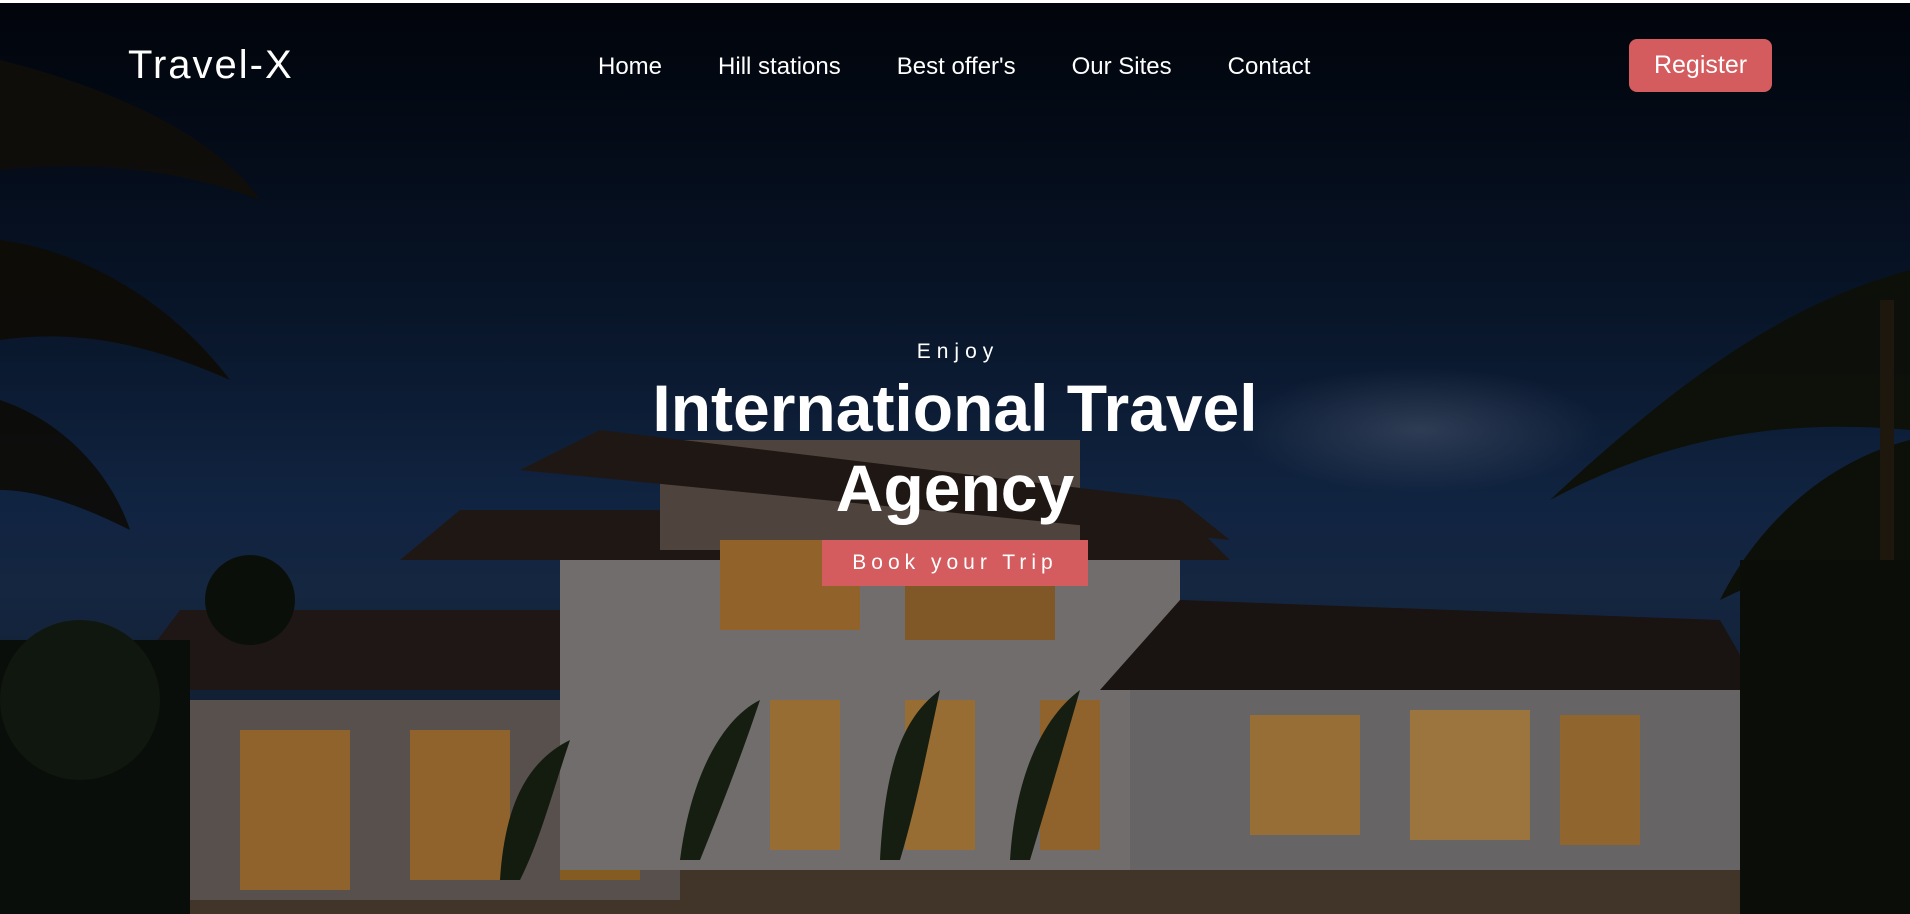 The width and height of the screenshot is (1910, 914). What do you see at coordinates (211, 65) in the screenshot?
I see `site-logo: Travel-X` at bounding box center [211, 65].